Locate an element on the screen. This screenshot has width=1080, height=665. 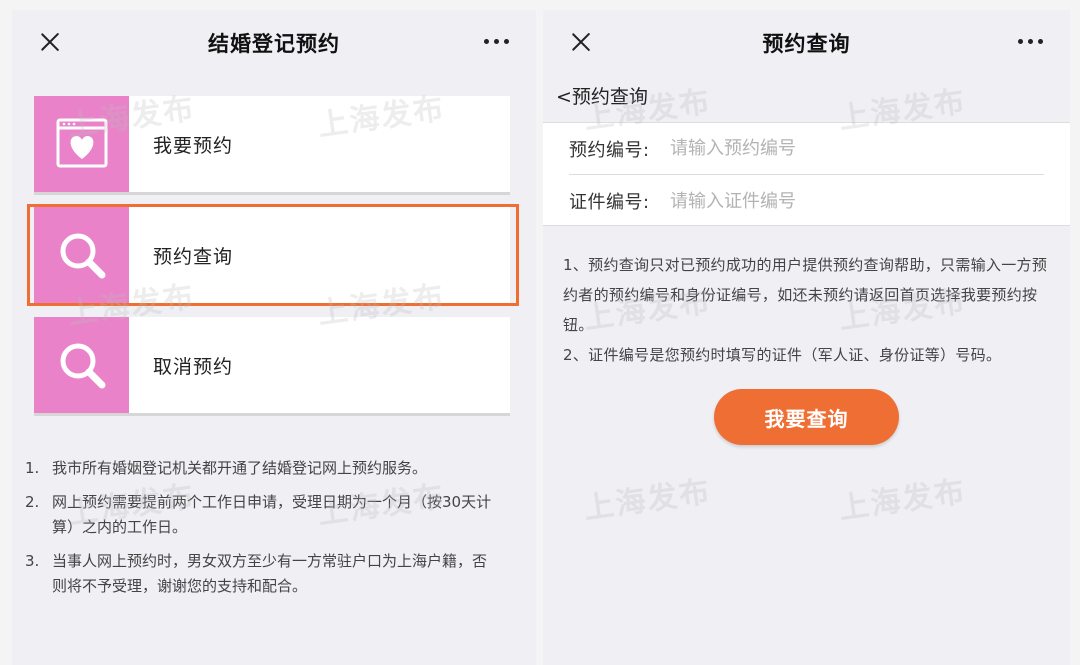
right-title-bar: 预约查询 is located at coordinates (806, 42).